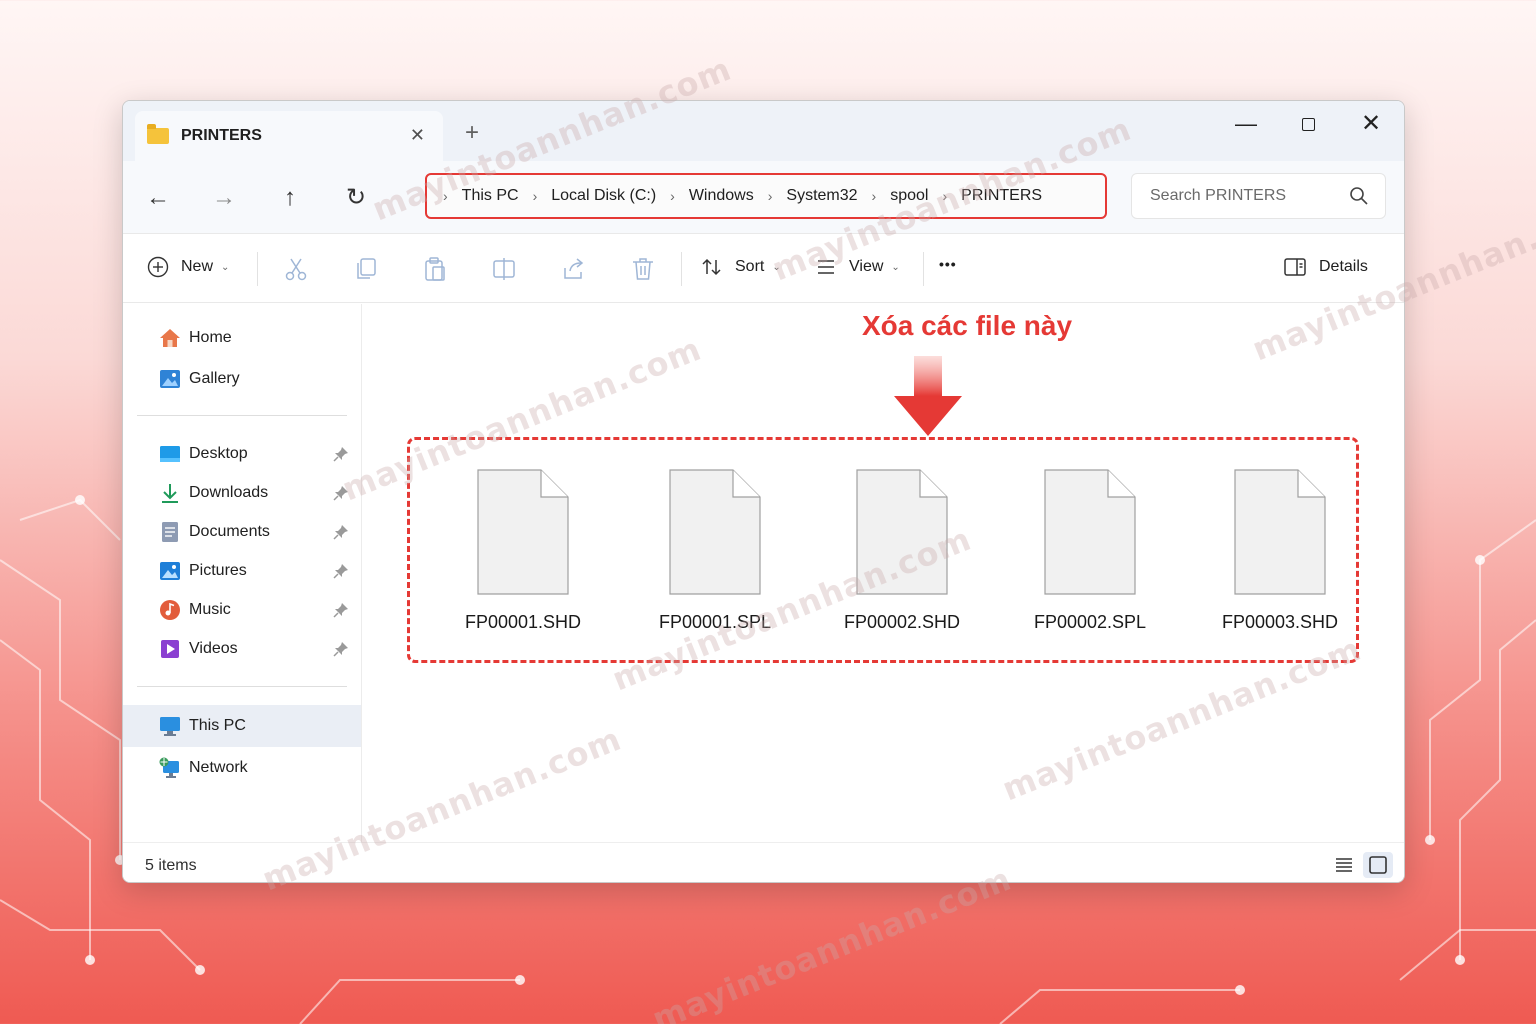  Describe the element at coordinates (366, 269) in the screenshot. I see `copy-icon` at that location.